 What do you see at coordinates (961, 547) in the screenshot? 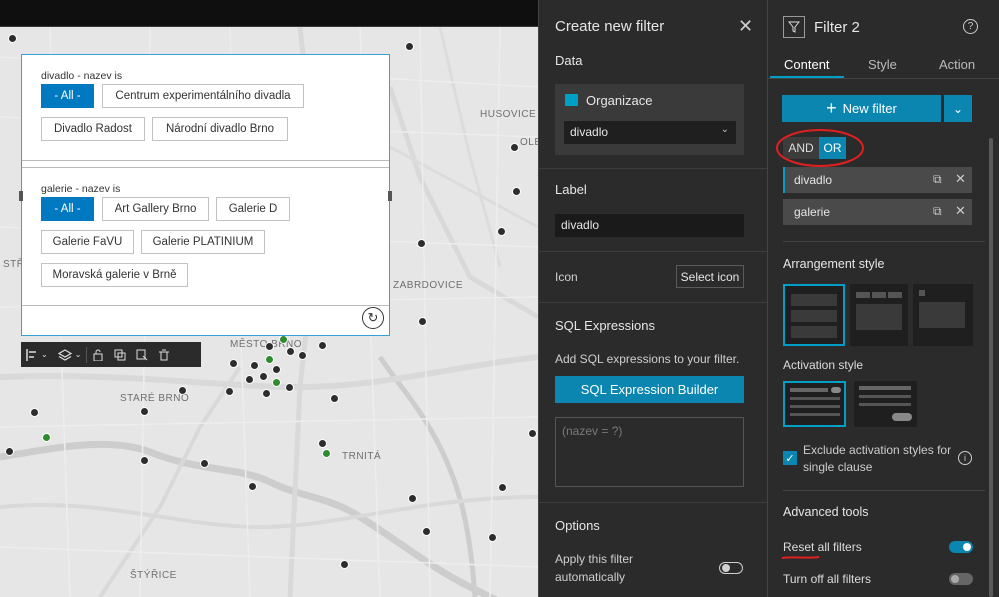
I see `reset-all-toggle` at bounding box center [961, 547].